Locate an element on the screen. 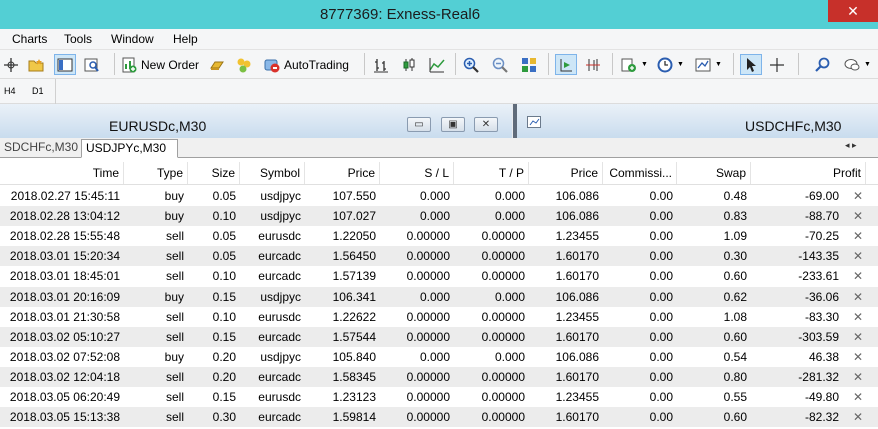 The width and height of the screenshot is (878, 429). cell-time: 2018.03.02 05:10:27 is located at coordinates (64, 336).